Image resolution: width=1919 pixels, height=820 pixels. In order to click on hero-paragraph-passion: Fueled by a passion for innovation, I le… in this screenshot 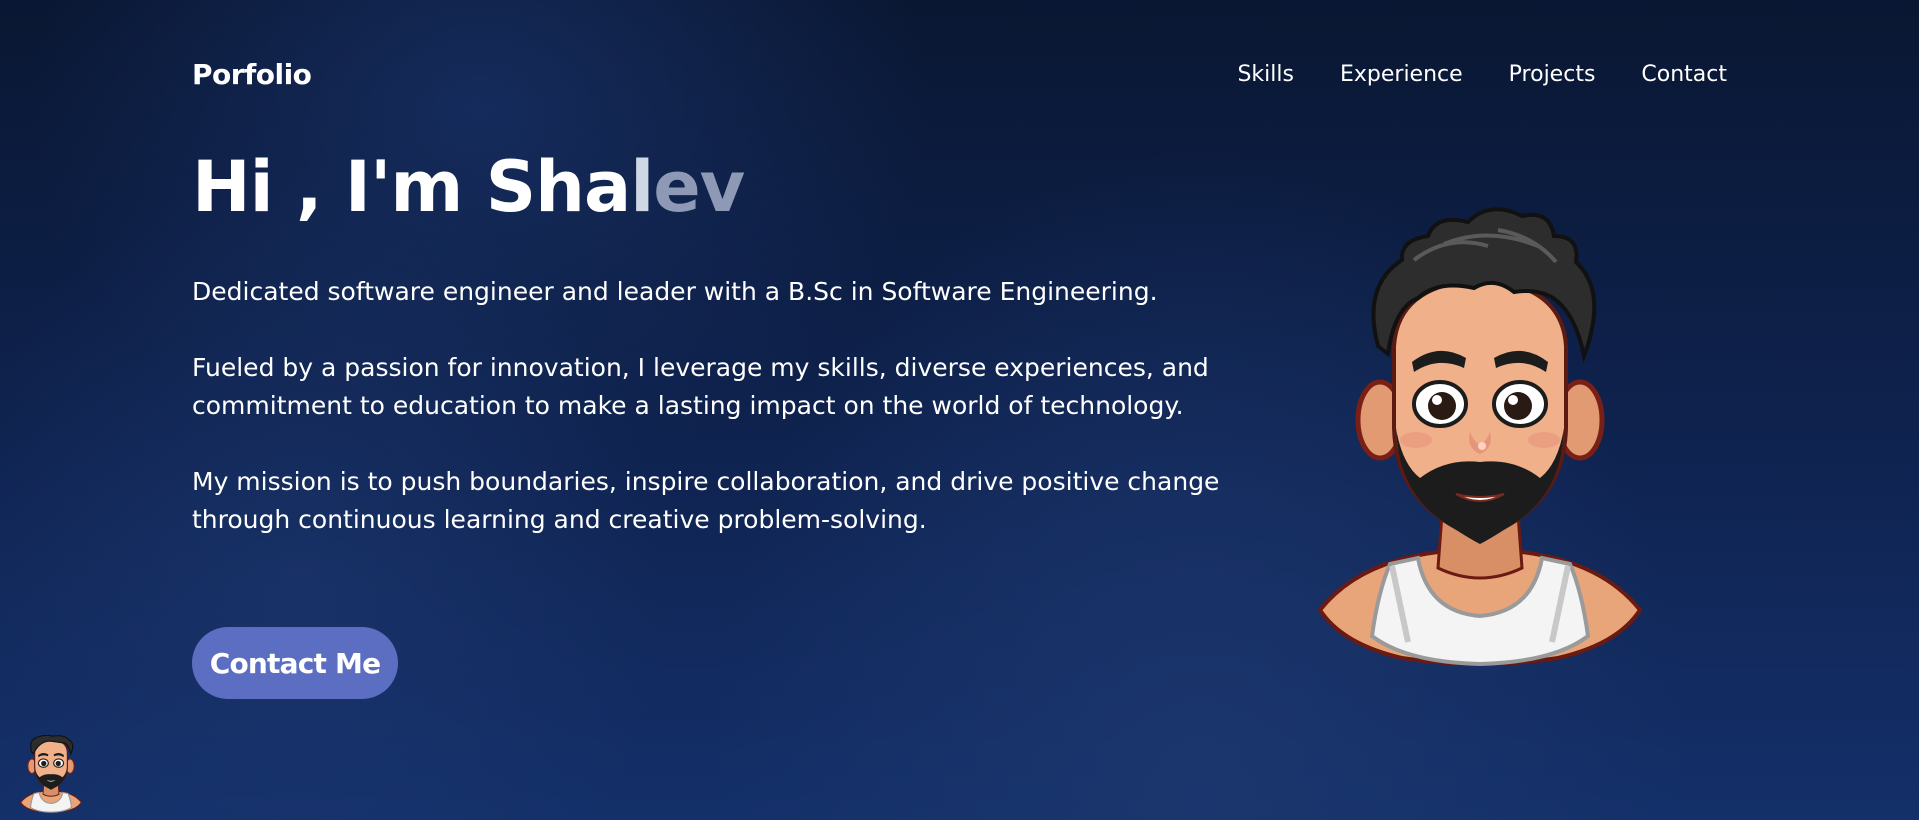, I will do `click(700, 386)`.